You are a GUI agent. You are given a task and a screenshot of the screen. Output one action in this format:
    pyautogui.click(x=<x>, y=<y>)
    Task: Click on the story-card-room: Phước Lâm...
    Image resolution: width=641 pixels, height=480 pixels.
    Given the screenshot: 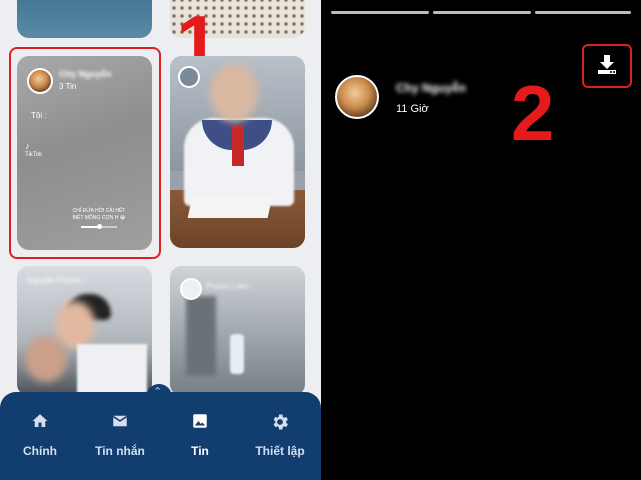 What is the action you would take?
    pyautogui.click(x=237, y=331)
    